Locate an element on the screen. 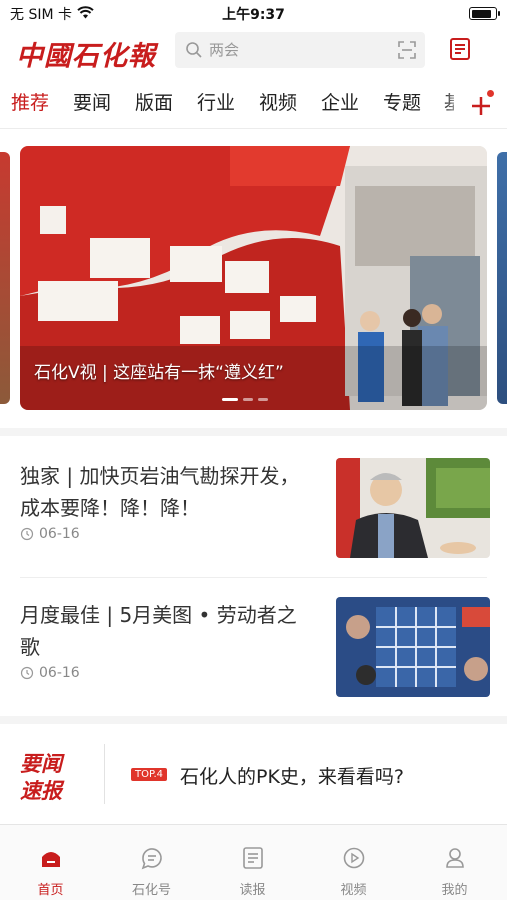  bottom-tab-label: 石化号 is located at coordinates (151, 890).